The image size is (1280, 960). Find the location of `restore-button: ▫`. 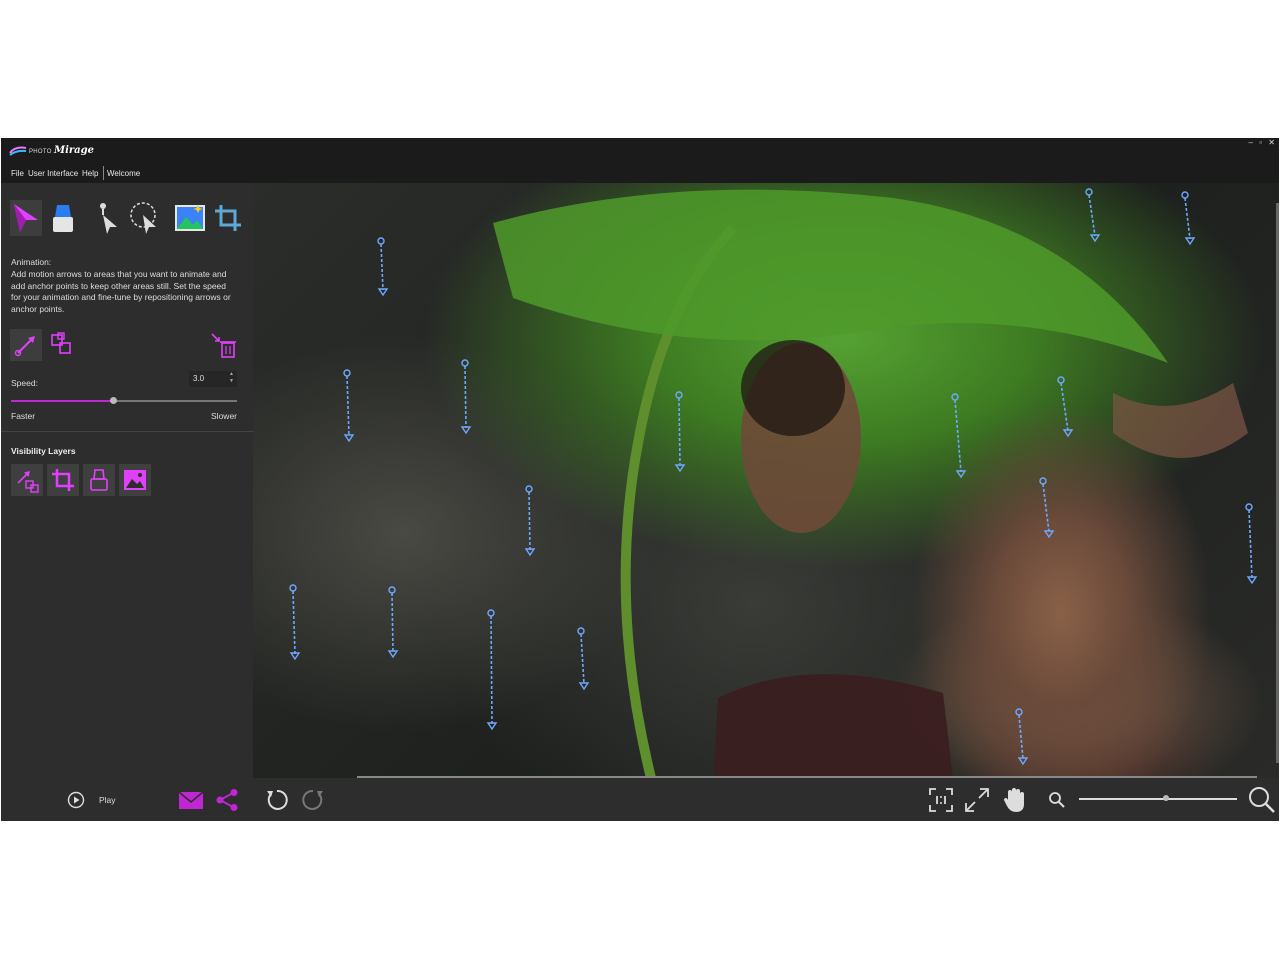

restore-button: ▫ is located at coordinates (1260, 142).